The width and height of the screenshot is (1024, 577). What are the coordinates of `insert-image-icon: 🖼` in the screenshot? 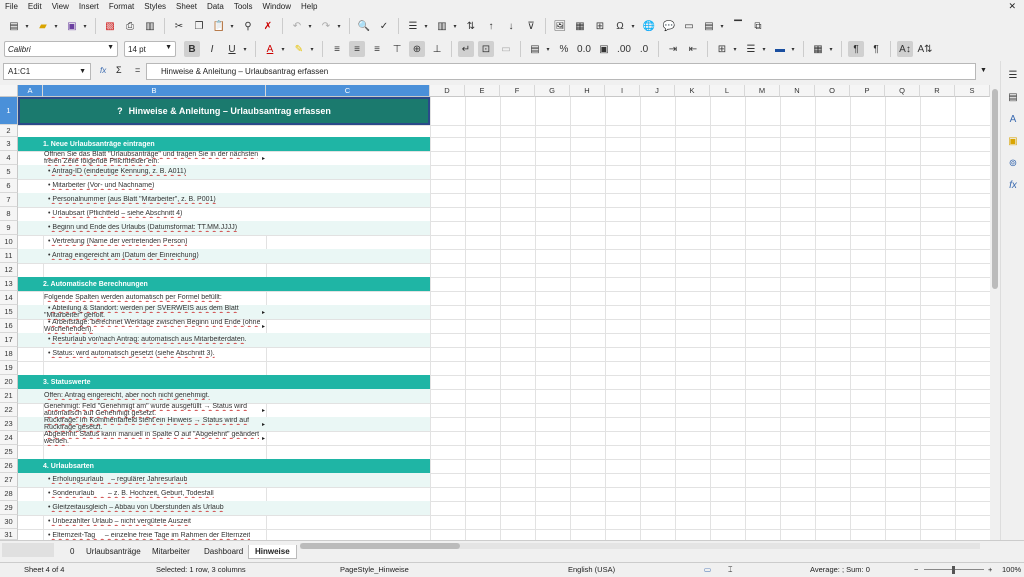 It's located at (560, 26).